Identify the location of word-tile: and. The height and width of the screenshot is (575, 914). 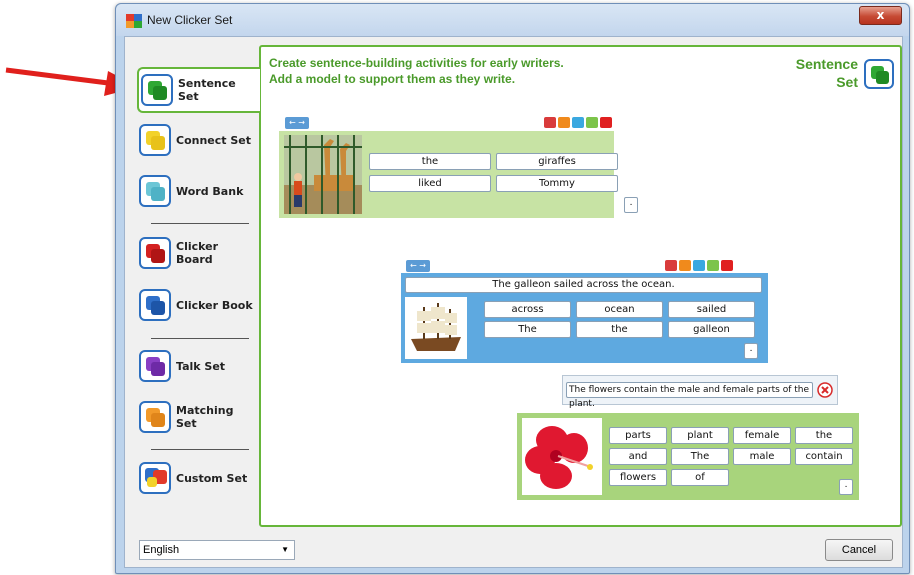
(638, 456).